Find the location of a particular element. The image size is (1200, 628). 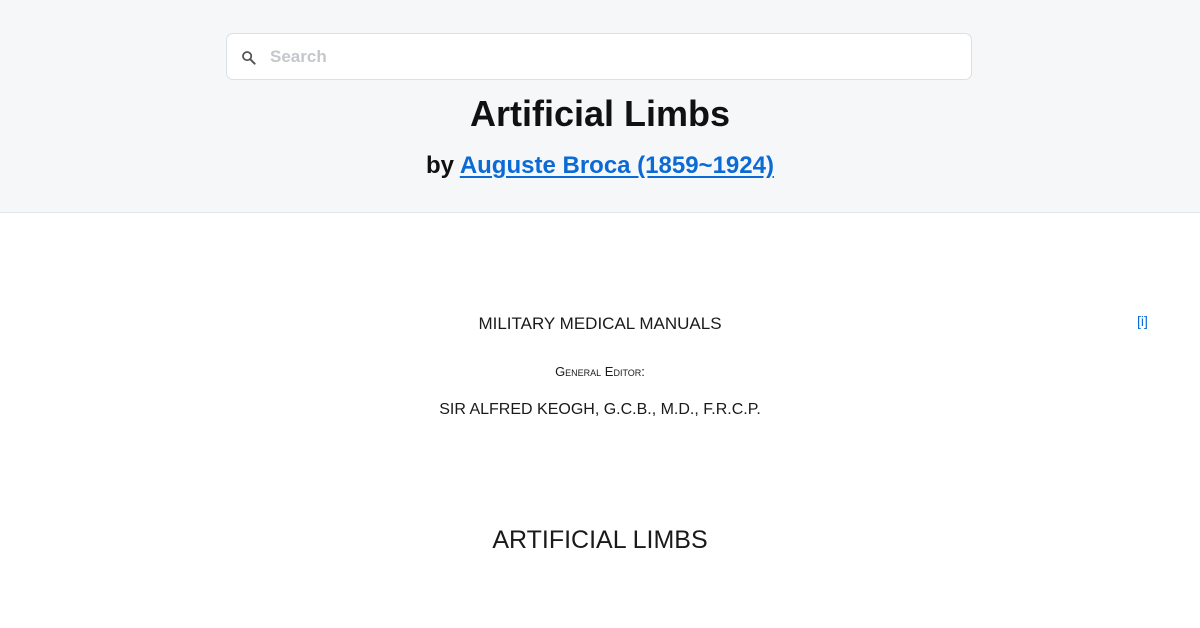

author-link: Auguste Broca (1859~1924) is located at coordinates (617, 165).